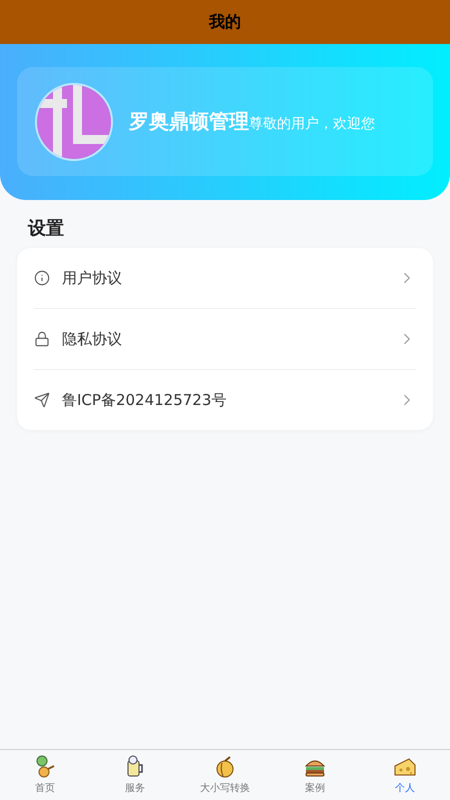 This screenshot has width=450, height=800. What do you see at coordinates (45, 229) in the screenshot?
I see `section-title: 设置` at bounding box center [45, 229].